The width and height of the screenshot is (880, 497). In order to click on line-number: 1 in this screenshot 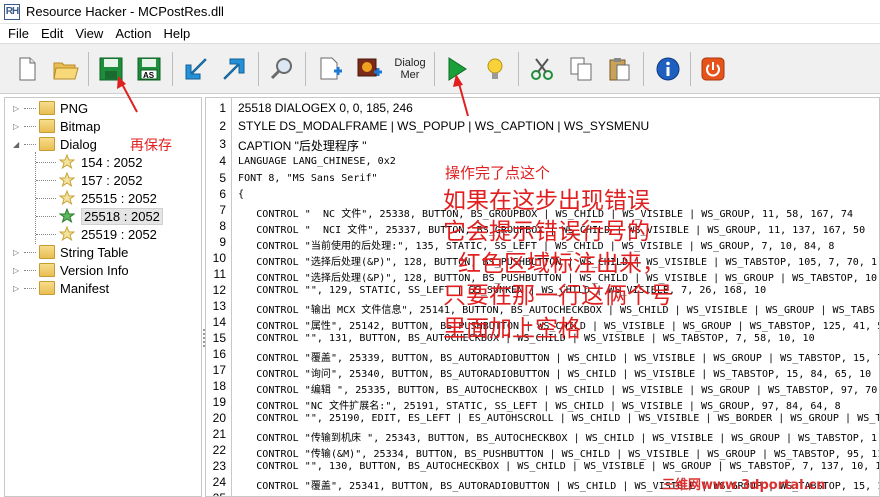, I will do `click(222, 108)`.